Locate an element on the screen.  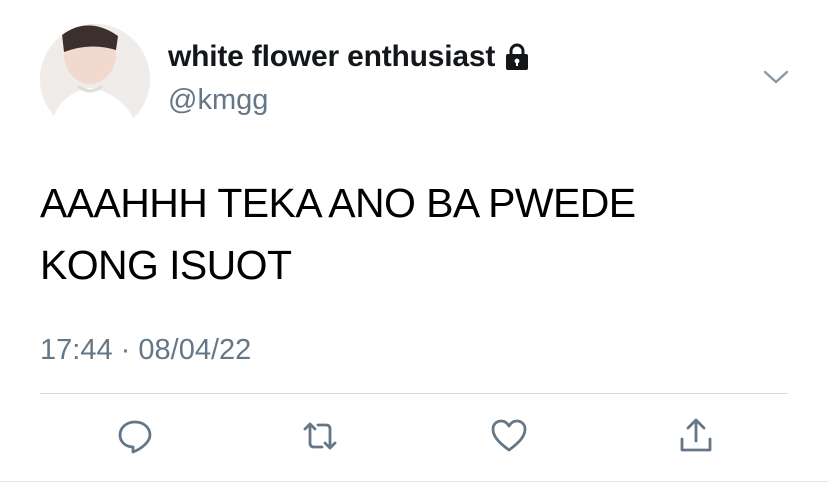
reply-button is located at coordinates (135, 436).